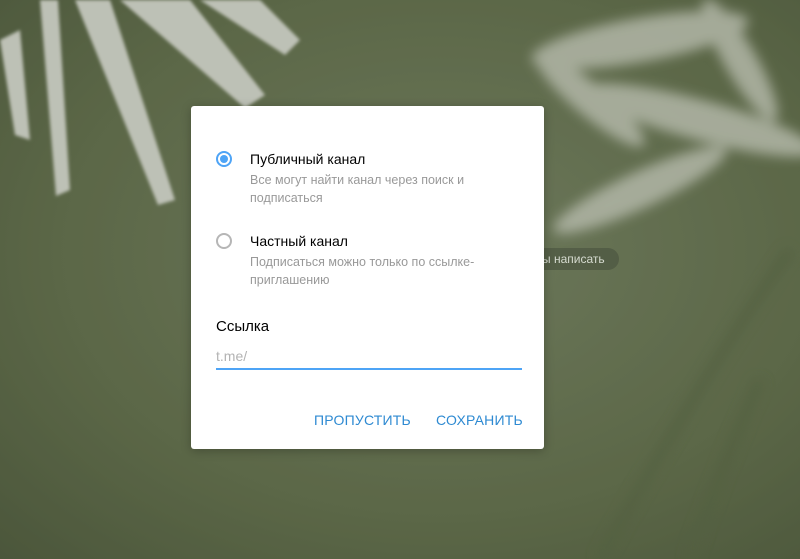 This screenshot has height=559, width=800. I want to click on radio-checked-icon, so click(224, 159).